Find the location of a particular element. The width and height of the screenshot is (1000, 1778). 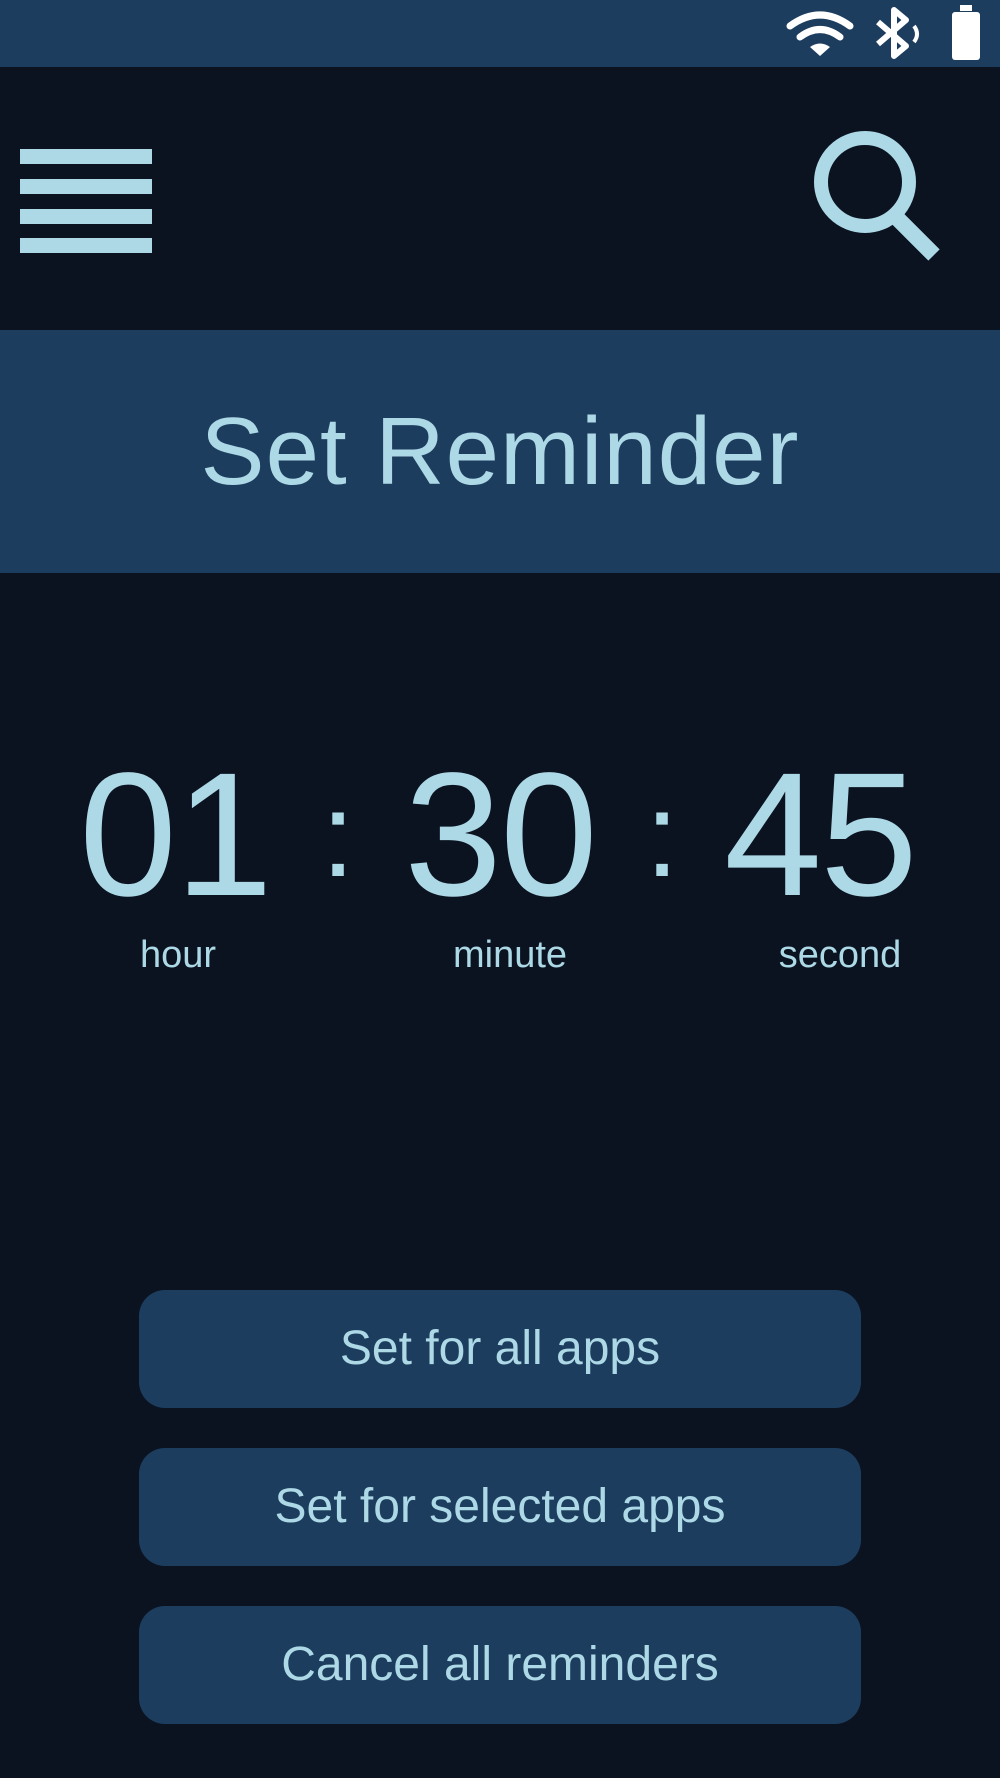

timer-display: 01 : 30 : 45 hour minute second is located at coordinates (500, 865).